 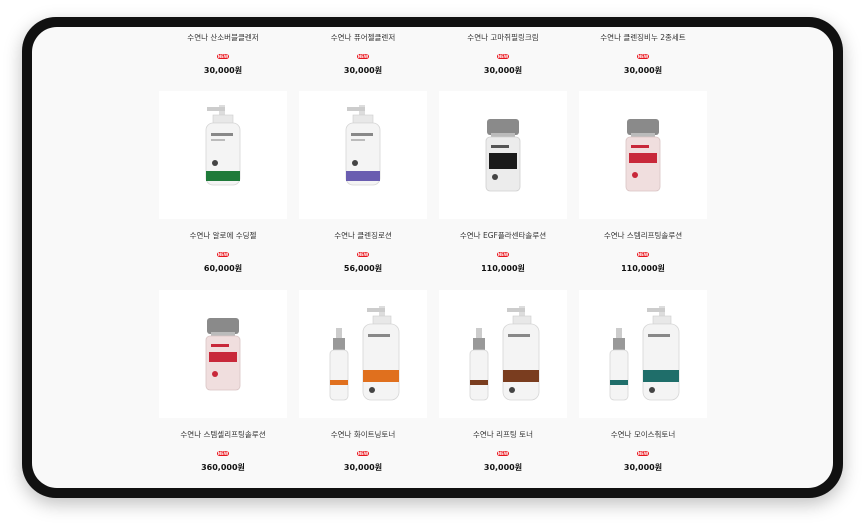 What do you see at coordinates (223, 268) in the screenshot?
I see `product-price: 60,000원` at bounding box center [223, 268].